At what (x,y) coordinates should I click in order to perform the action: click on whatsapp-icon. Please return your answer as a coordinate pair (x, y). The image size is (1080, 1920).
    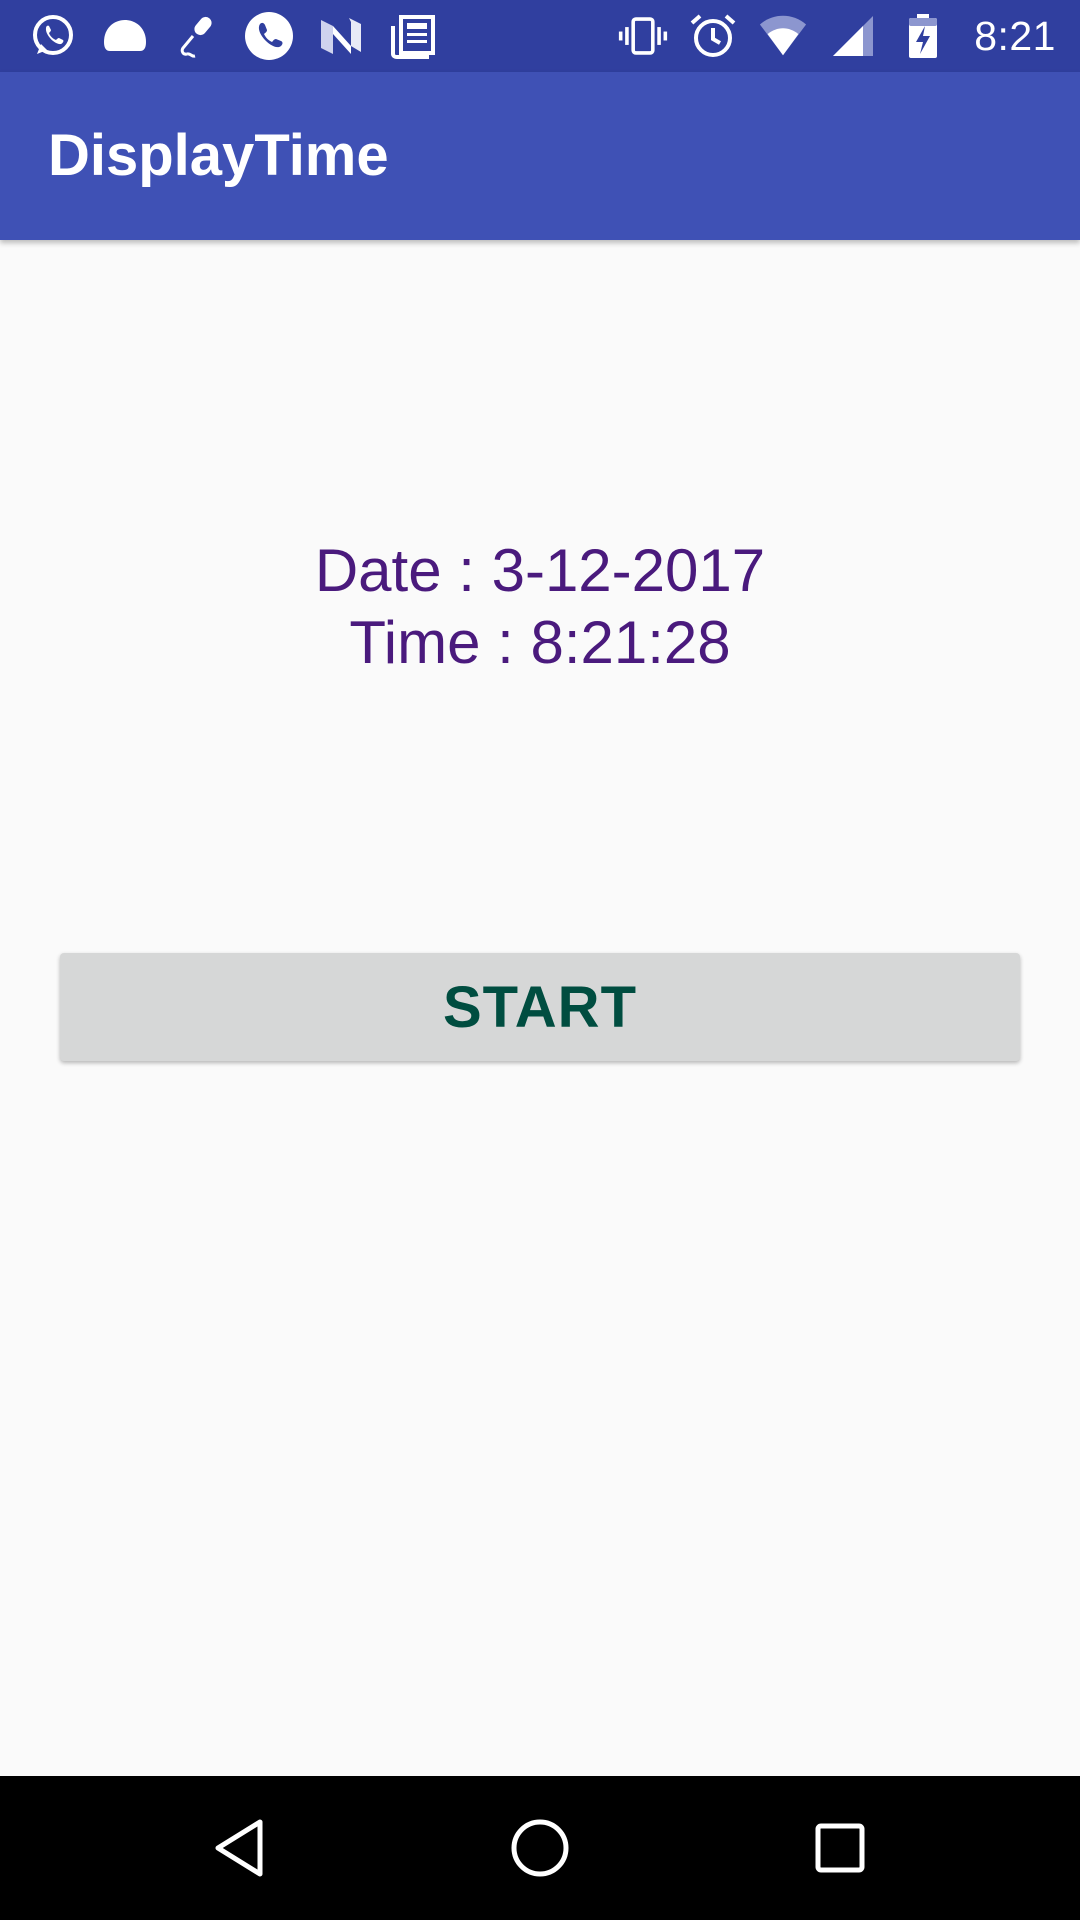
    Looking at the image, I should click on (53, 36).